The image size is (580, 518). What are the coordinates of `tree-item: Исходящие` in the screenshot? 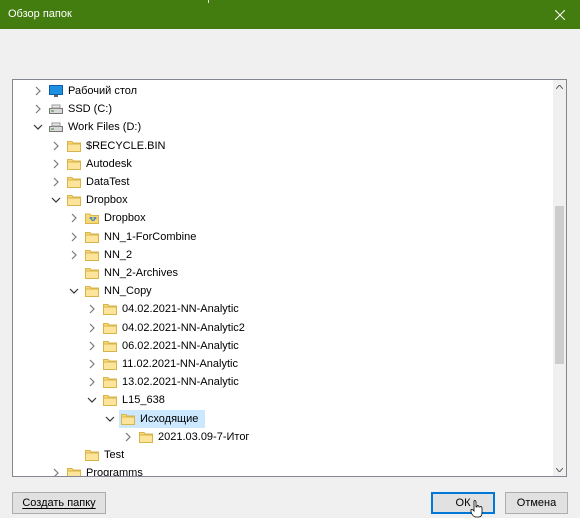 It's located at (284, 418).